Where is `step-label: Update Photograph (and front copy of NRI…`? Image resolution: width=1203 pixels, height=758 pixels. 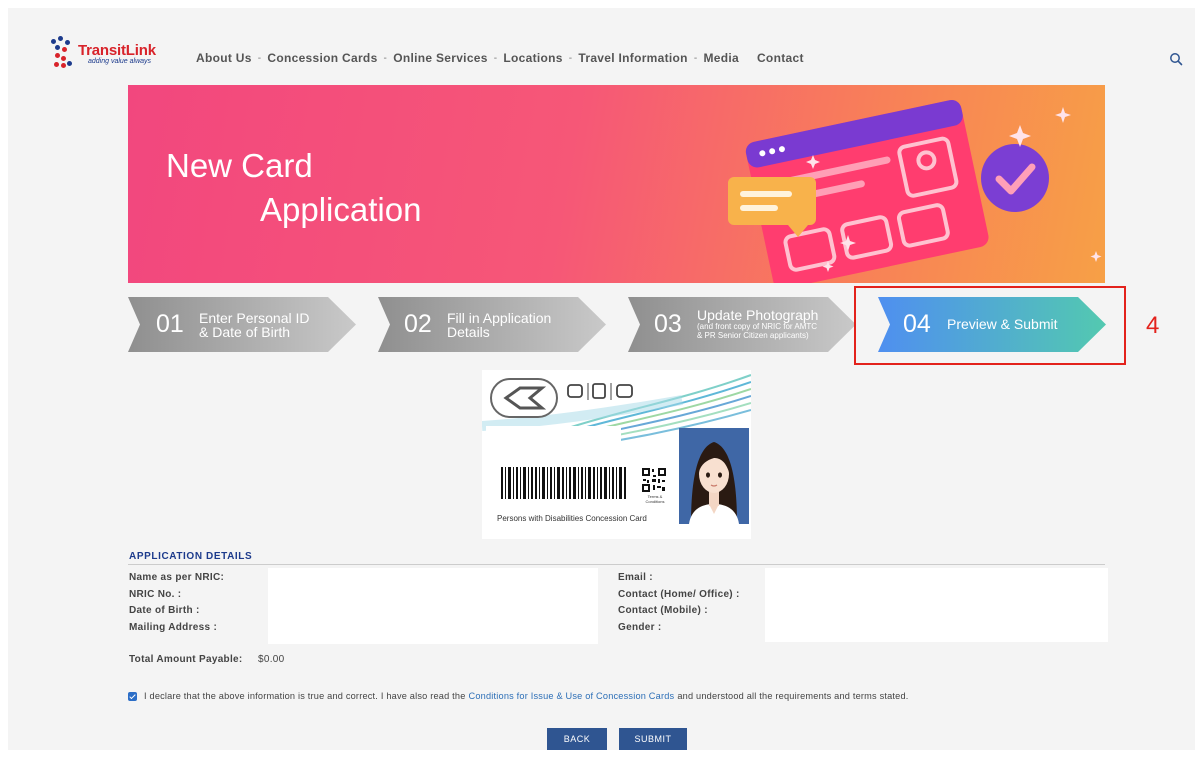
step-label: Update Photograph (and front copy of NRI… is located at coordinates (757, 324).